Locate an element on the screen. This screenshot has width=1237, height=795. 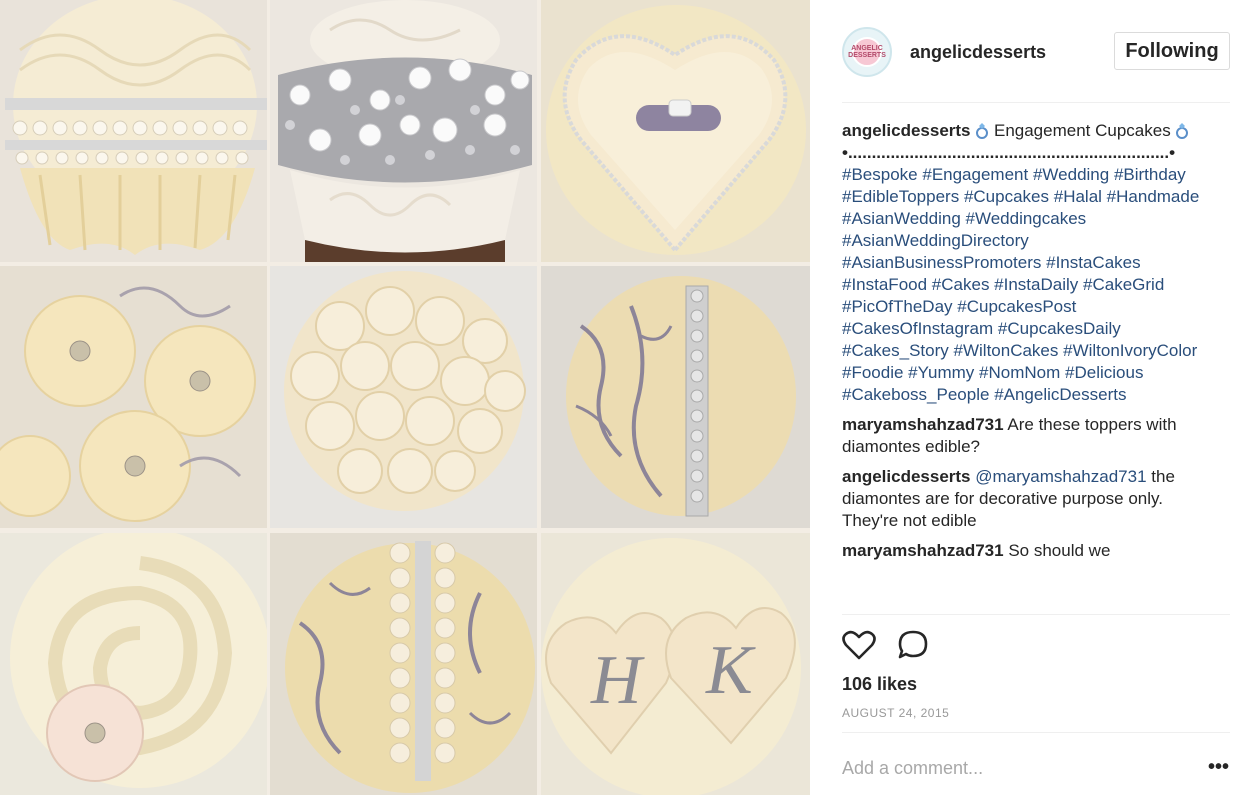
hashtag-link: #AsianWedding is located at coordinates (901, 218).